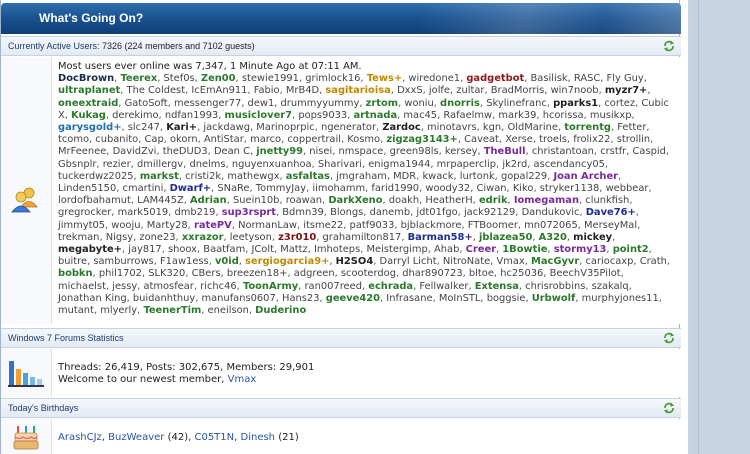  Describe the element at coordinates (253, 176) in the screenshot. I see `active-user-link: mathewgx` at that location.